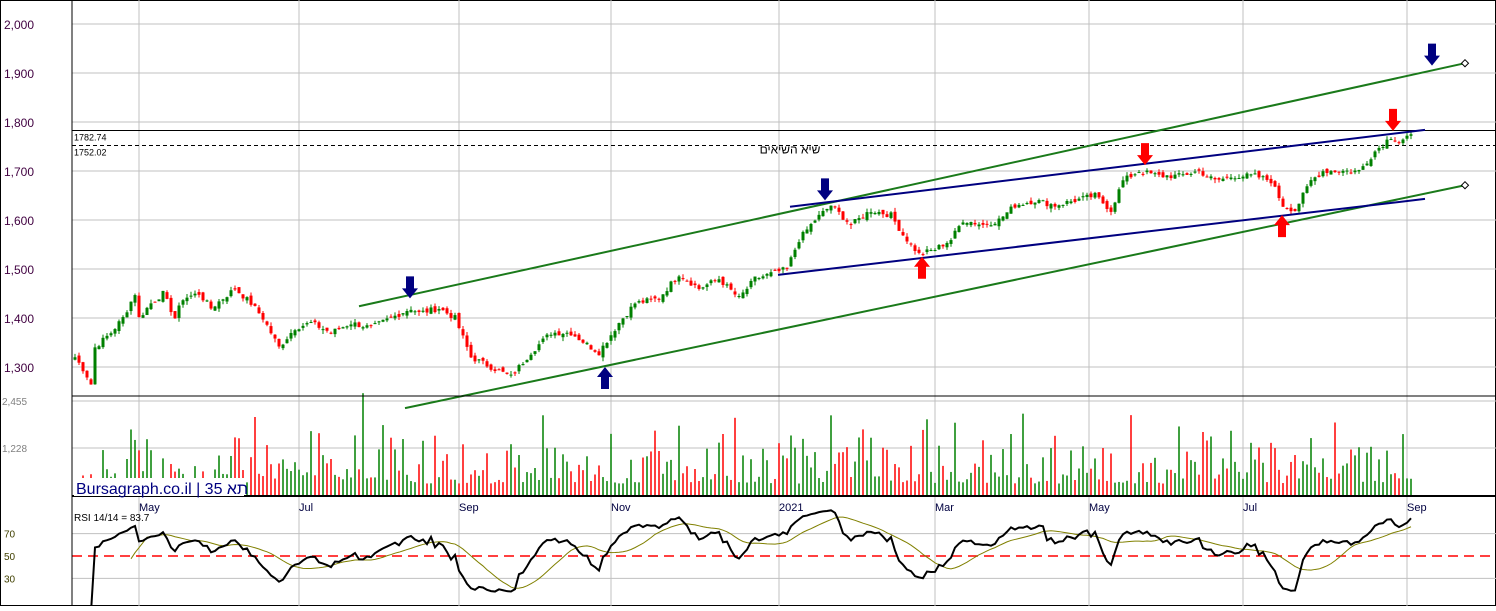  Describe the element at coordinates (469, 508) in the screenshot. I see `month-label: Sep` at that location.